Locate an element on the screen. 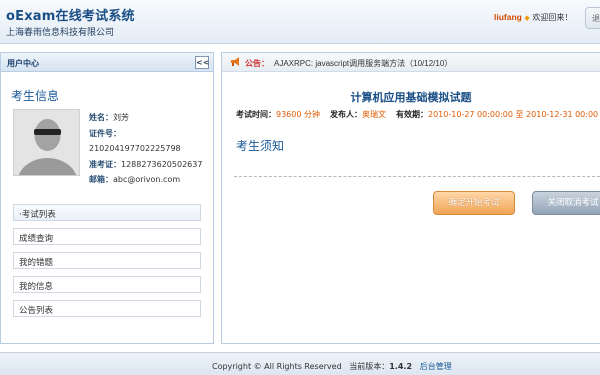 The image size is (600, 375). notice-bar: 公告： AJAXRPC: javascript调用服务端方法（10/12/10） is located at coordinates (411, 62).